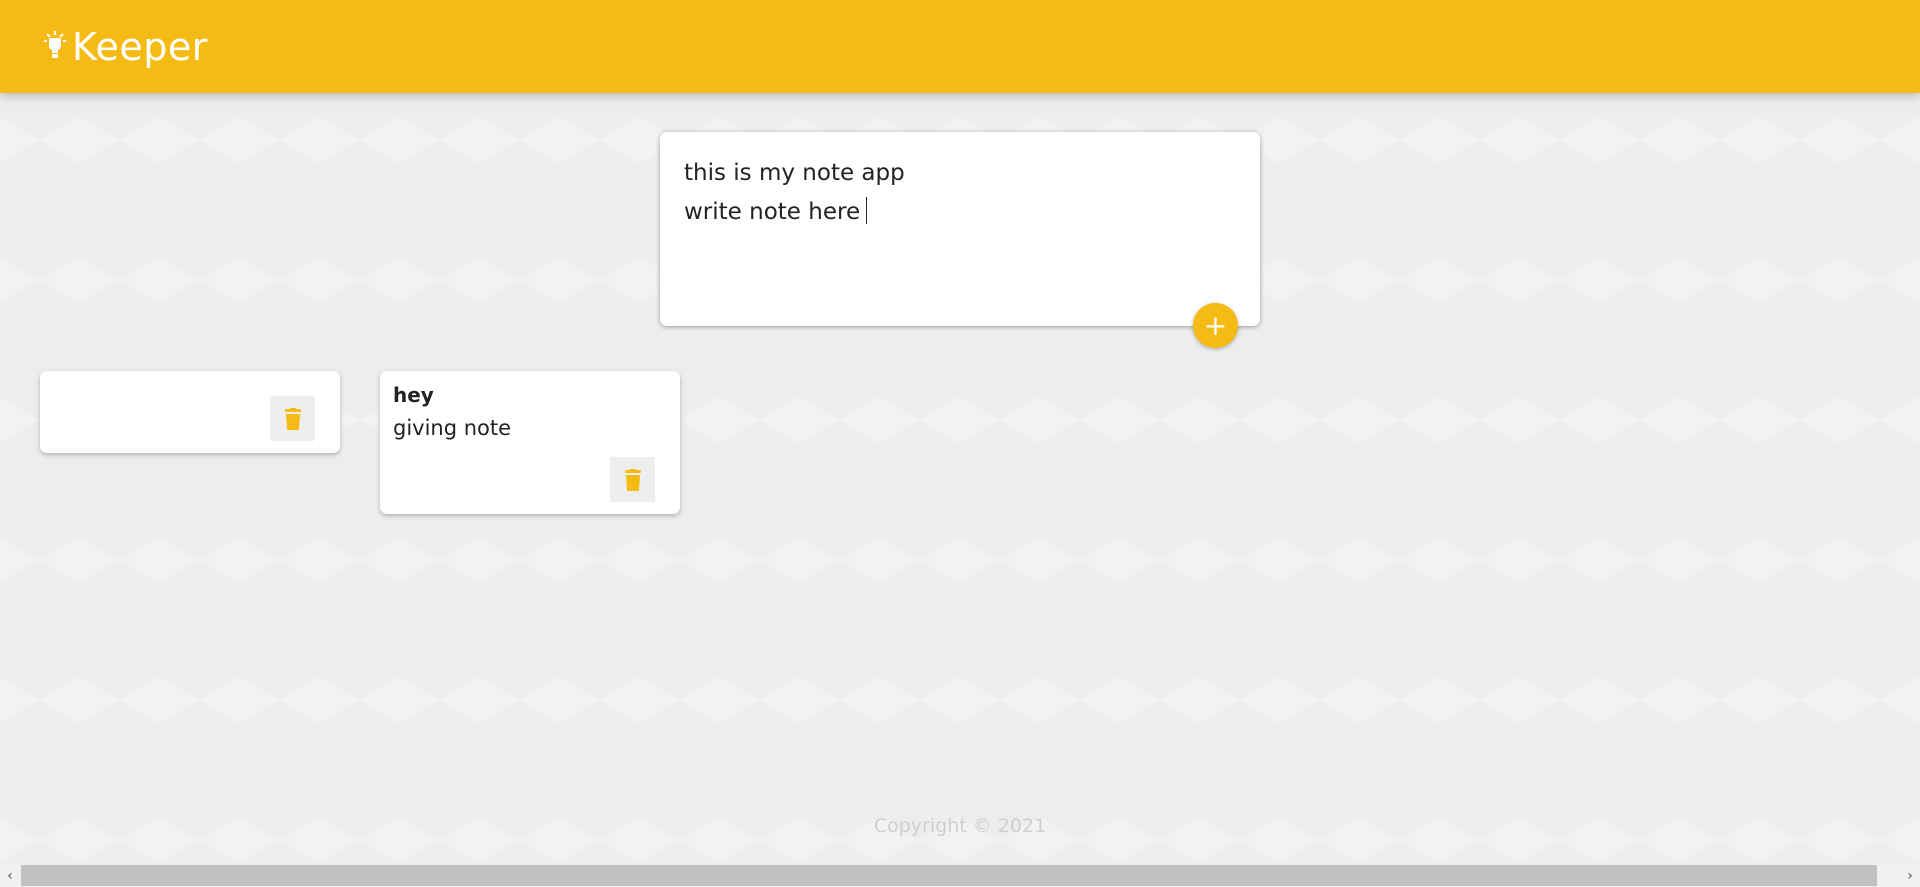 The image size is (1920, 887). Describe the element at coordinates (960, 46) in the screenshot. I see `app-header: Keeper` at that location.